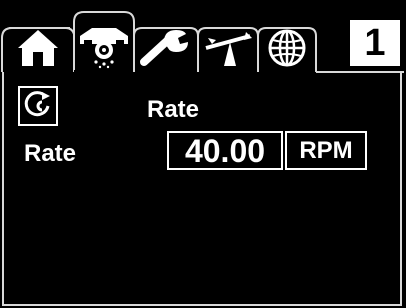 This screenshot has height=308, width=406. Describe the element at coordinates (166, 49) in the screenshot. I see `tab-settings` at that location.